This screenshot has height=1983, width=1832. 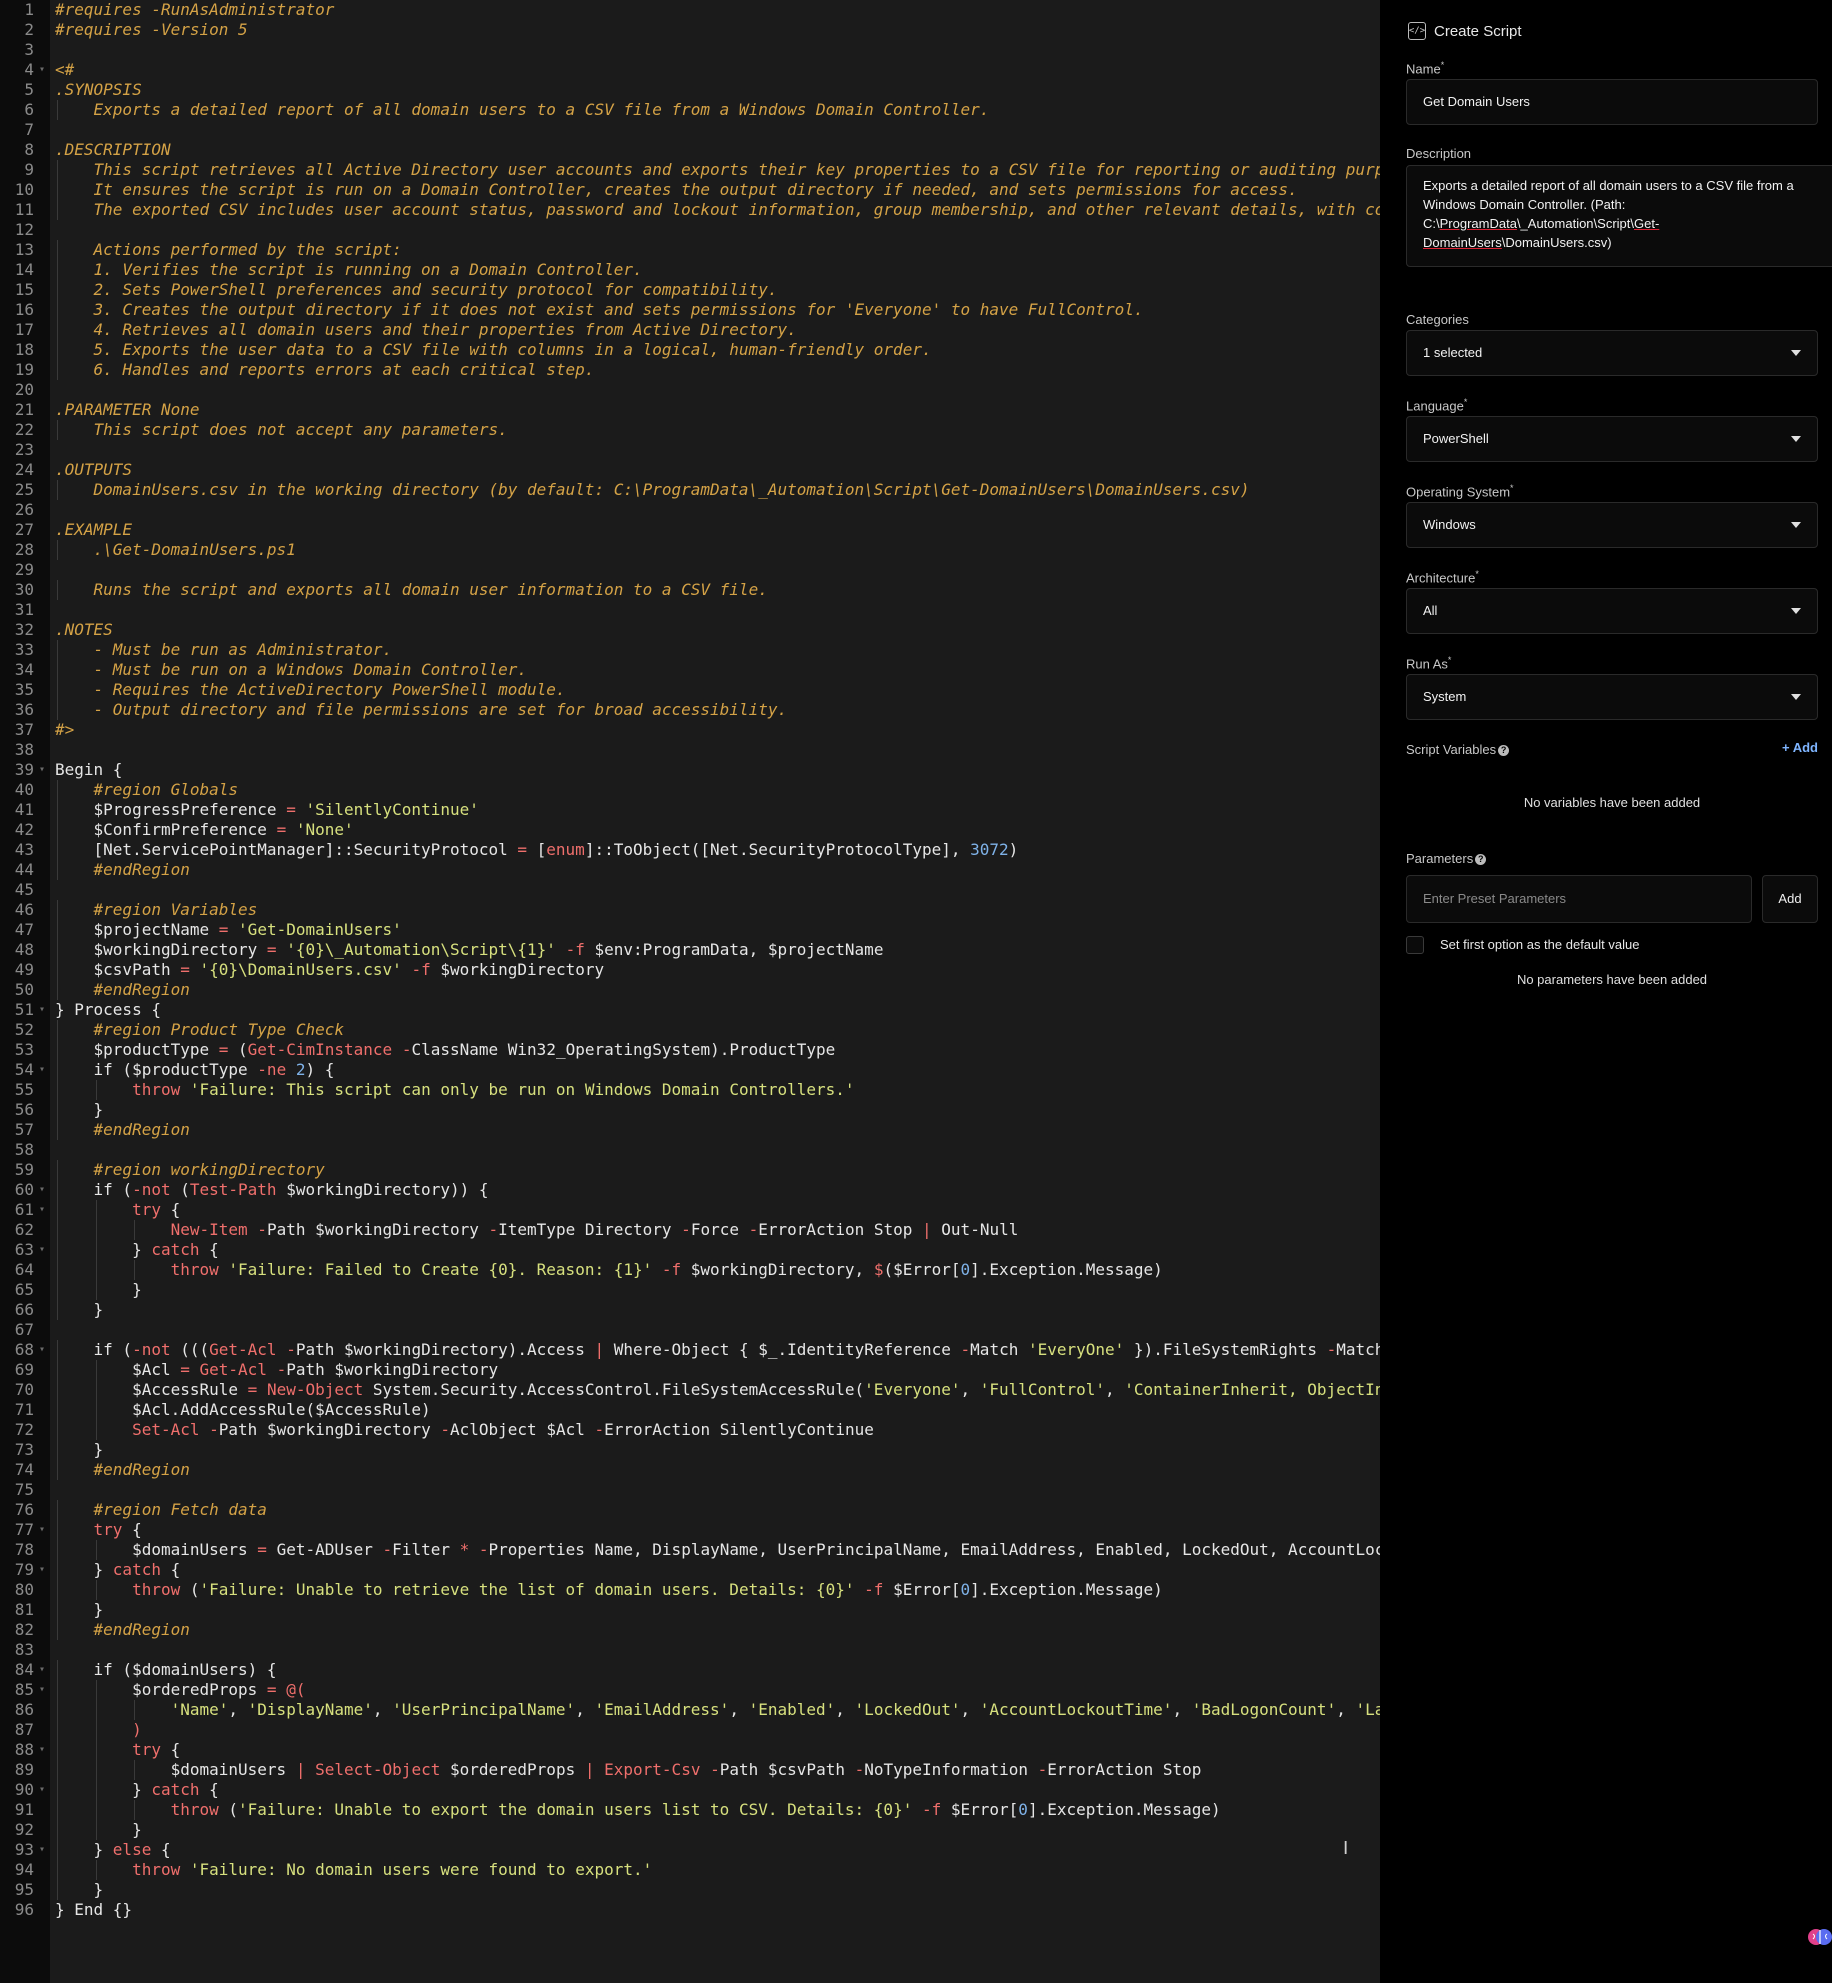 I want to click on code-line: 29, so click(x=690, y=570).